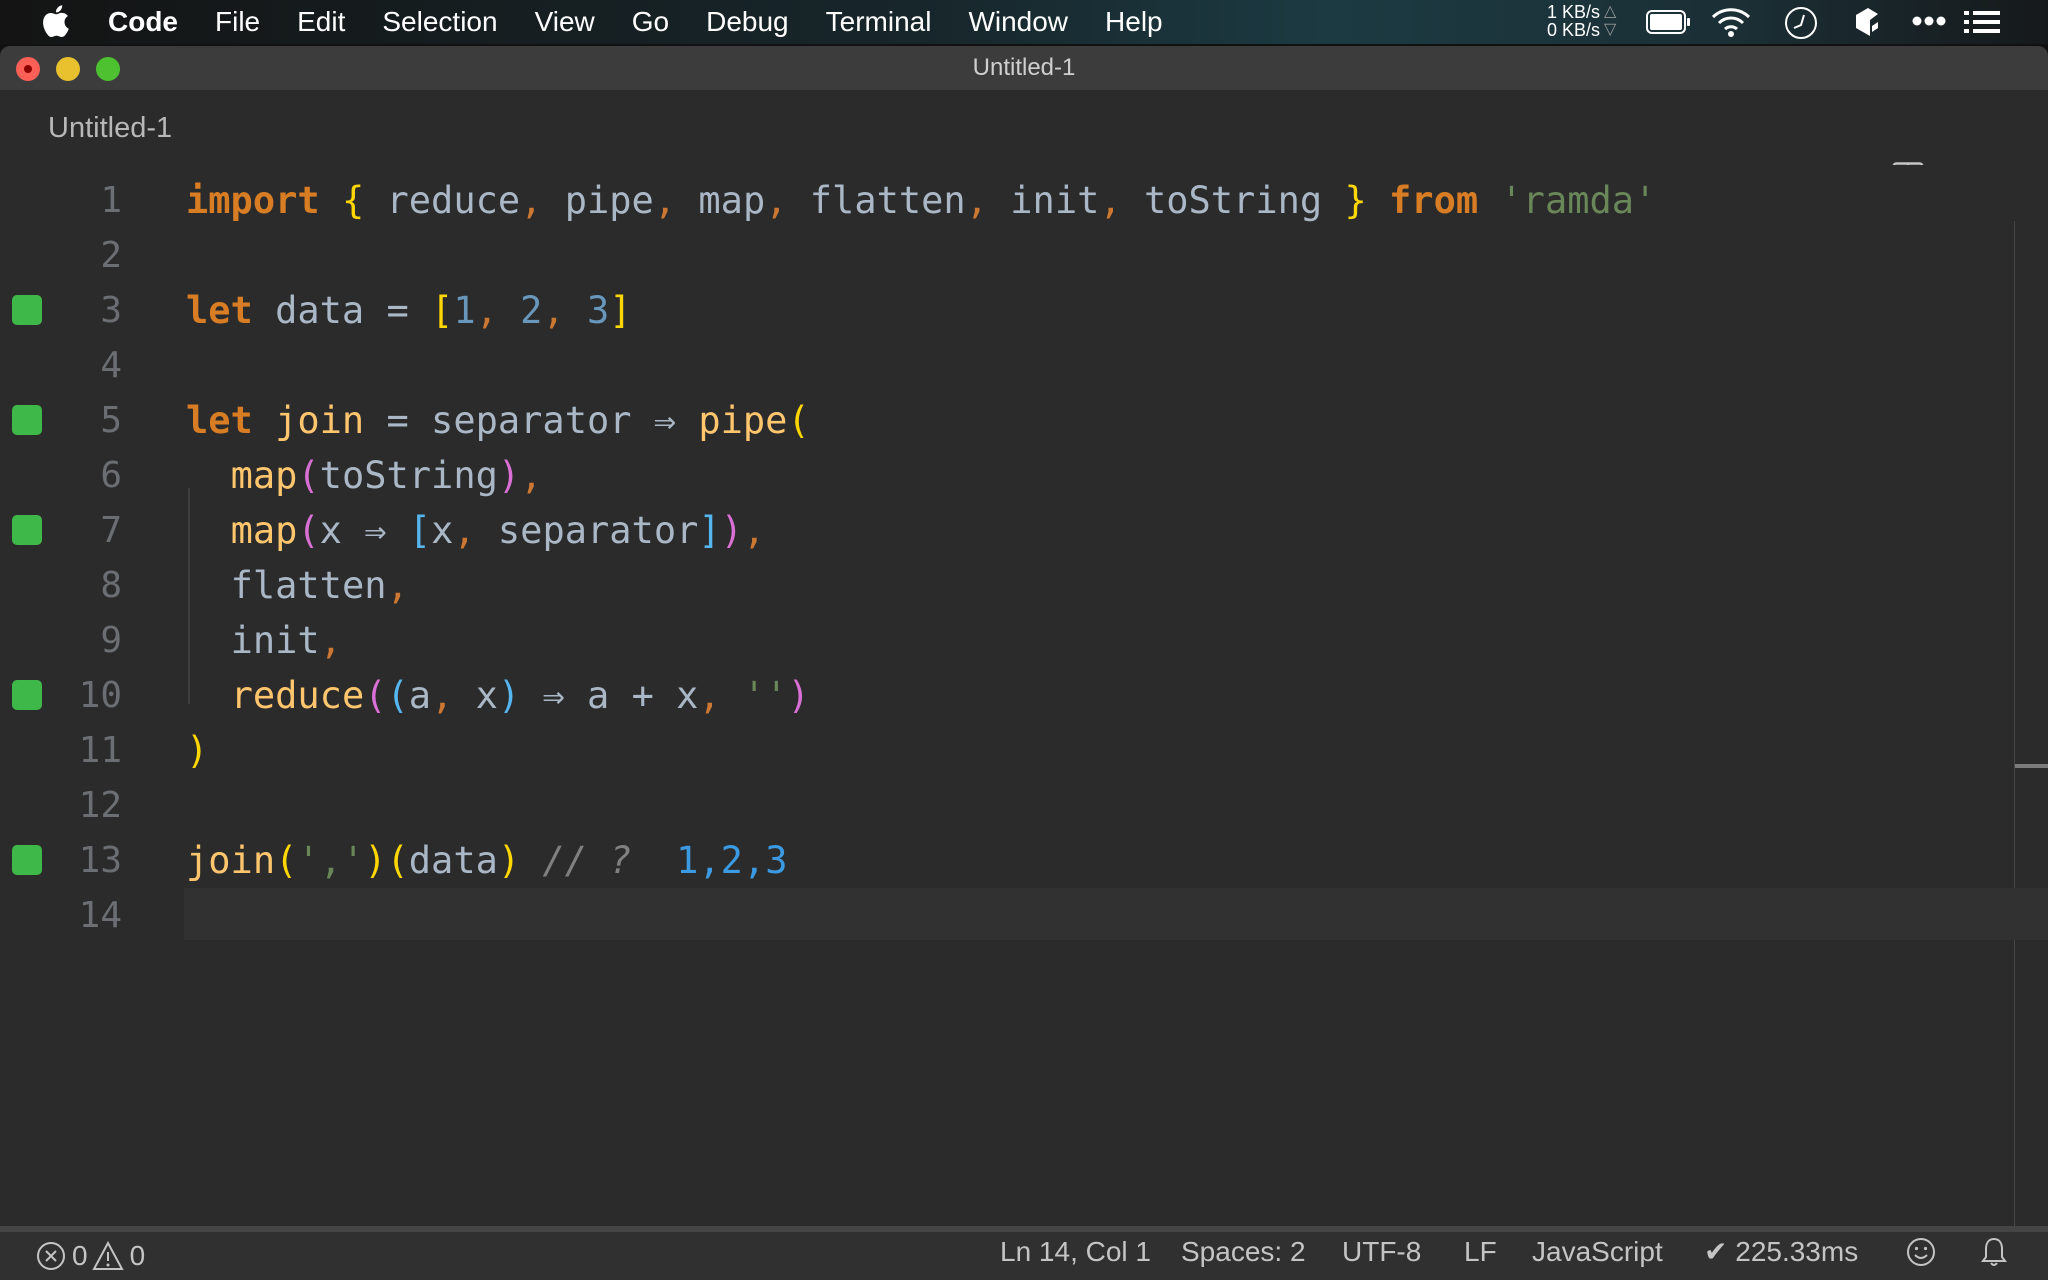 This screenshot has width=2048, height=1280. What do you see at coordinates (464, 310) in the screenshot?
I see `number-literal: 1` at bounding box center [464, 310].